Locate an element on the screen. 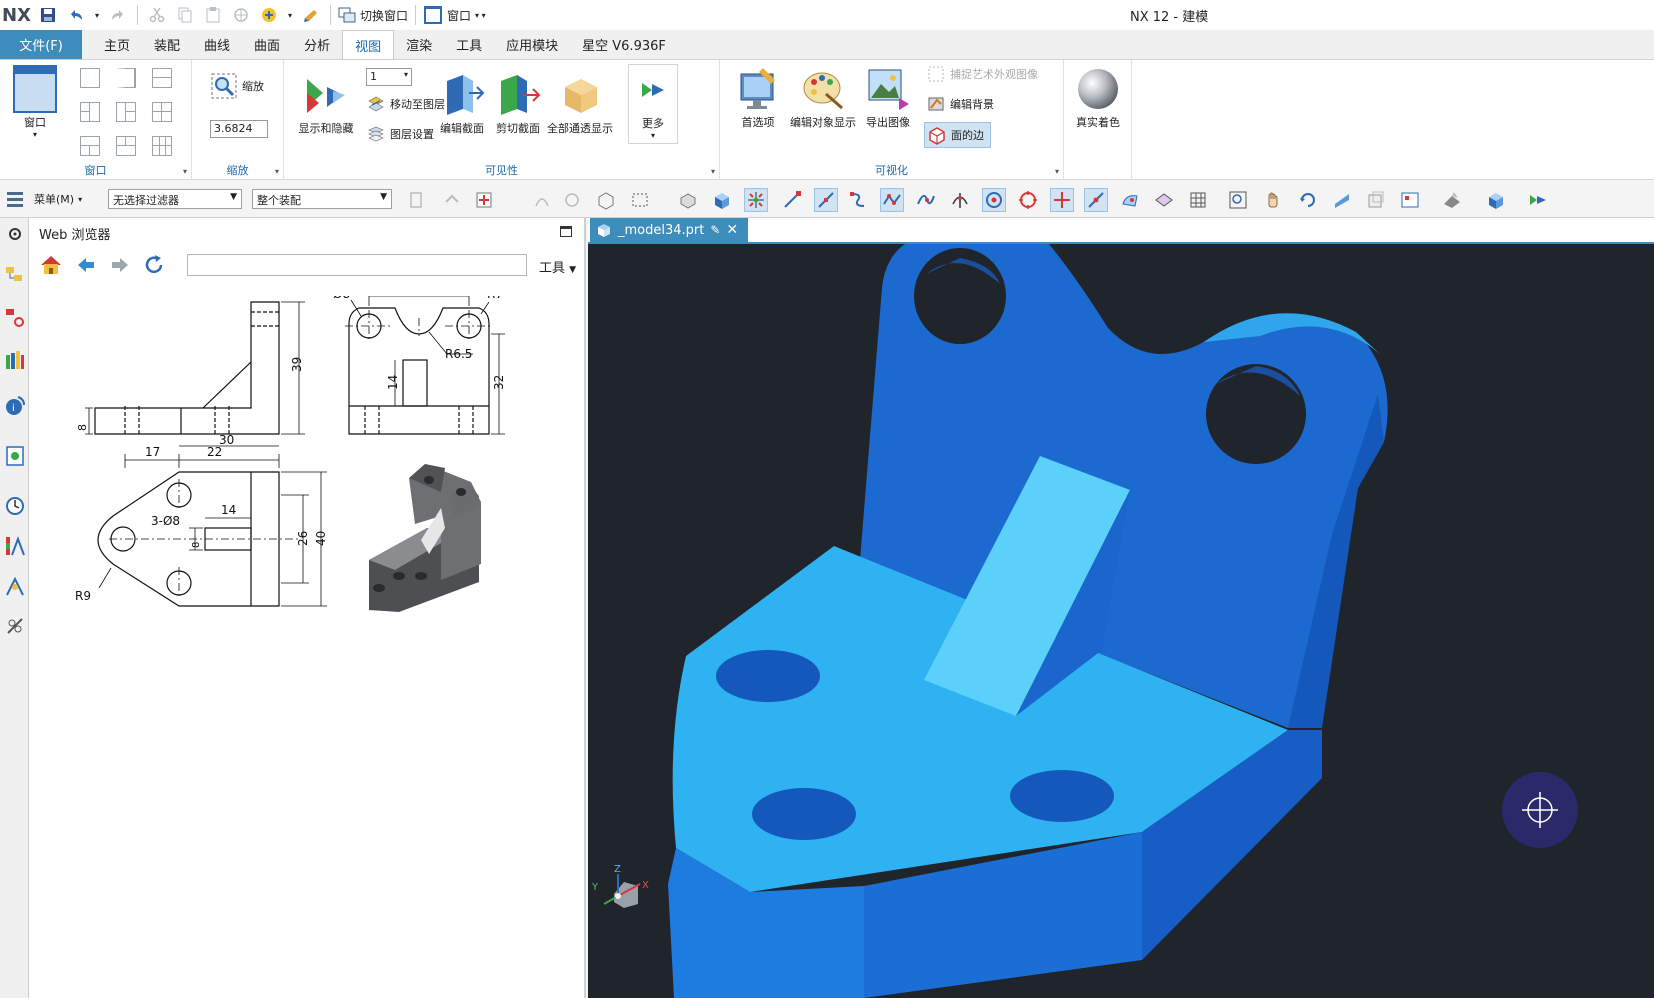 This screenshot has height=998, width=1654. rendering-style-icon is located at coordinates (1452, 200).